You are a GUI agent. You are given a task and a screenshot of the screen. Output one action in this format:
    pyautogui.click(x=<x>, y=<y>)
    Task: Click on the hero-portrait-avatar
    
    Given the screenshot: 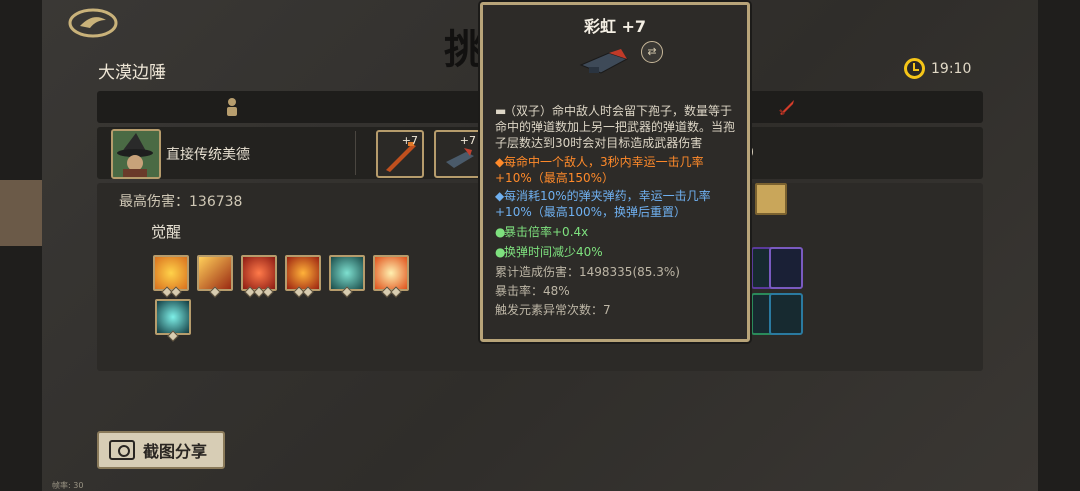 What is the action you would take?
    pyautogui.click(x=136, y=154)
    